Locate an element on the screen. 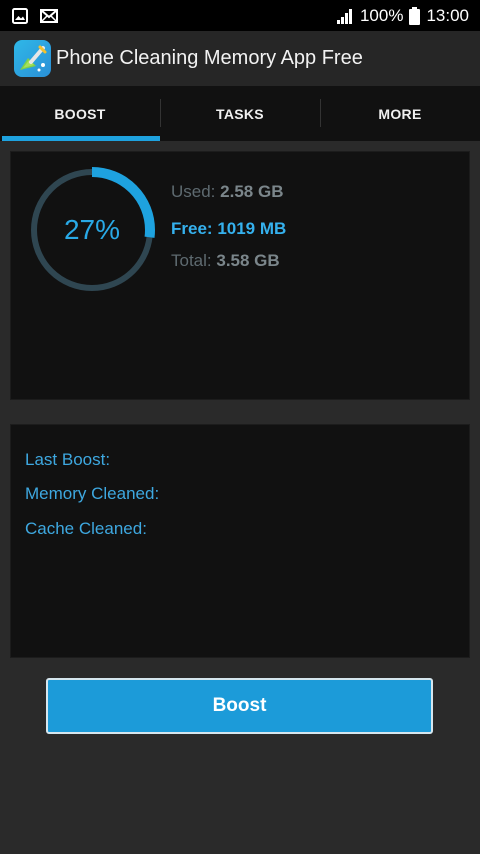 The image size is (480, 854). total-label: Total: is located at coordinates (191, 260).